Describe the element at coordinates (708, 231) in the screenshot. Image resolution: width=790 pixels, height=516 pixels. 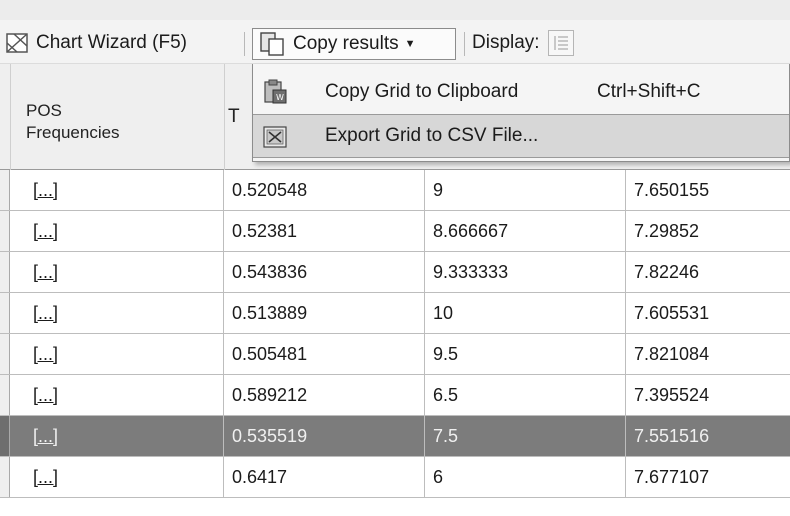
I see `table-cell: 7.29852` at that location.